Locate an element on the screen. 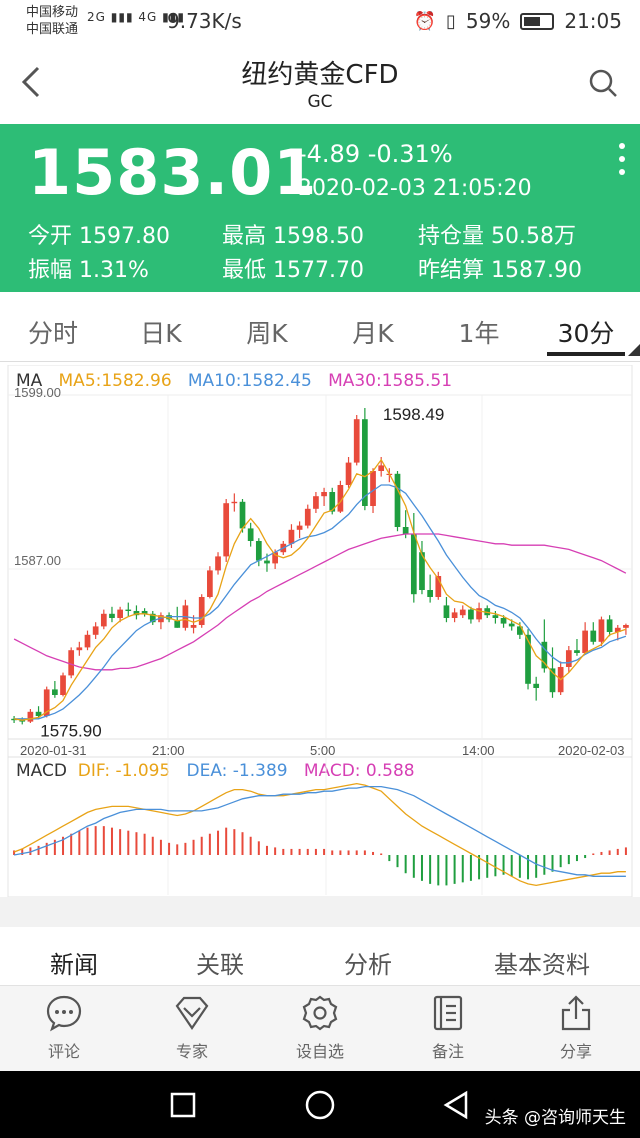 The image size is (640, 1138). last-price: 1583.01 is located at coordinates (173, 172).